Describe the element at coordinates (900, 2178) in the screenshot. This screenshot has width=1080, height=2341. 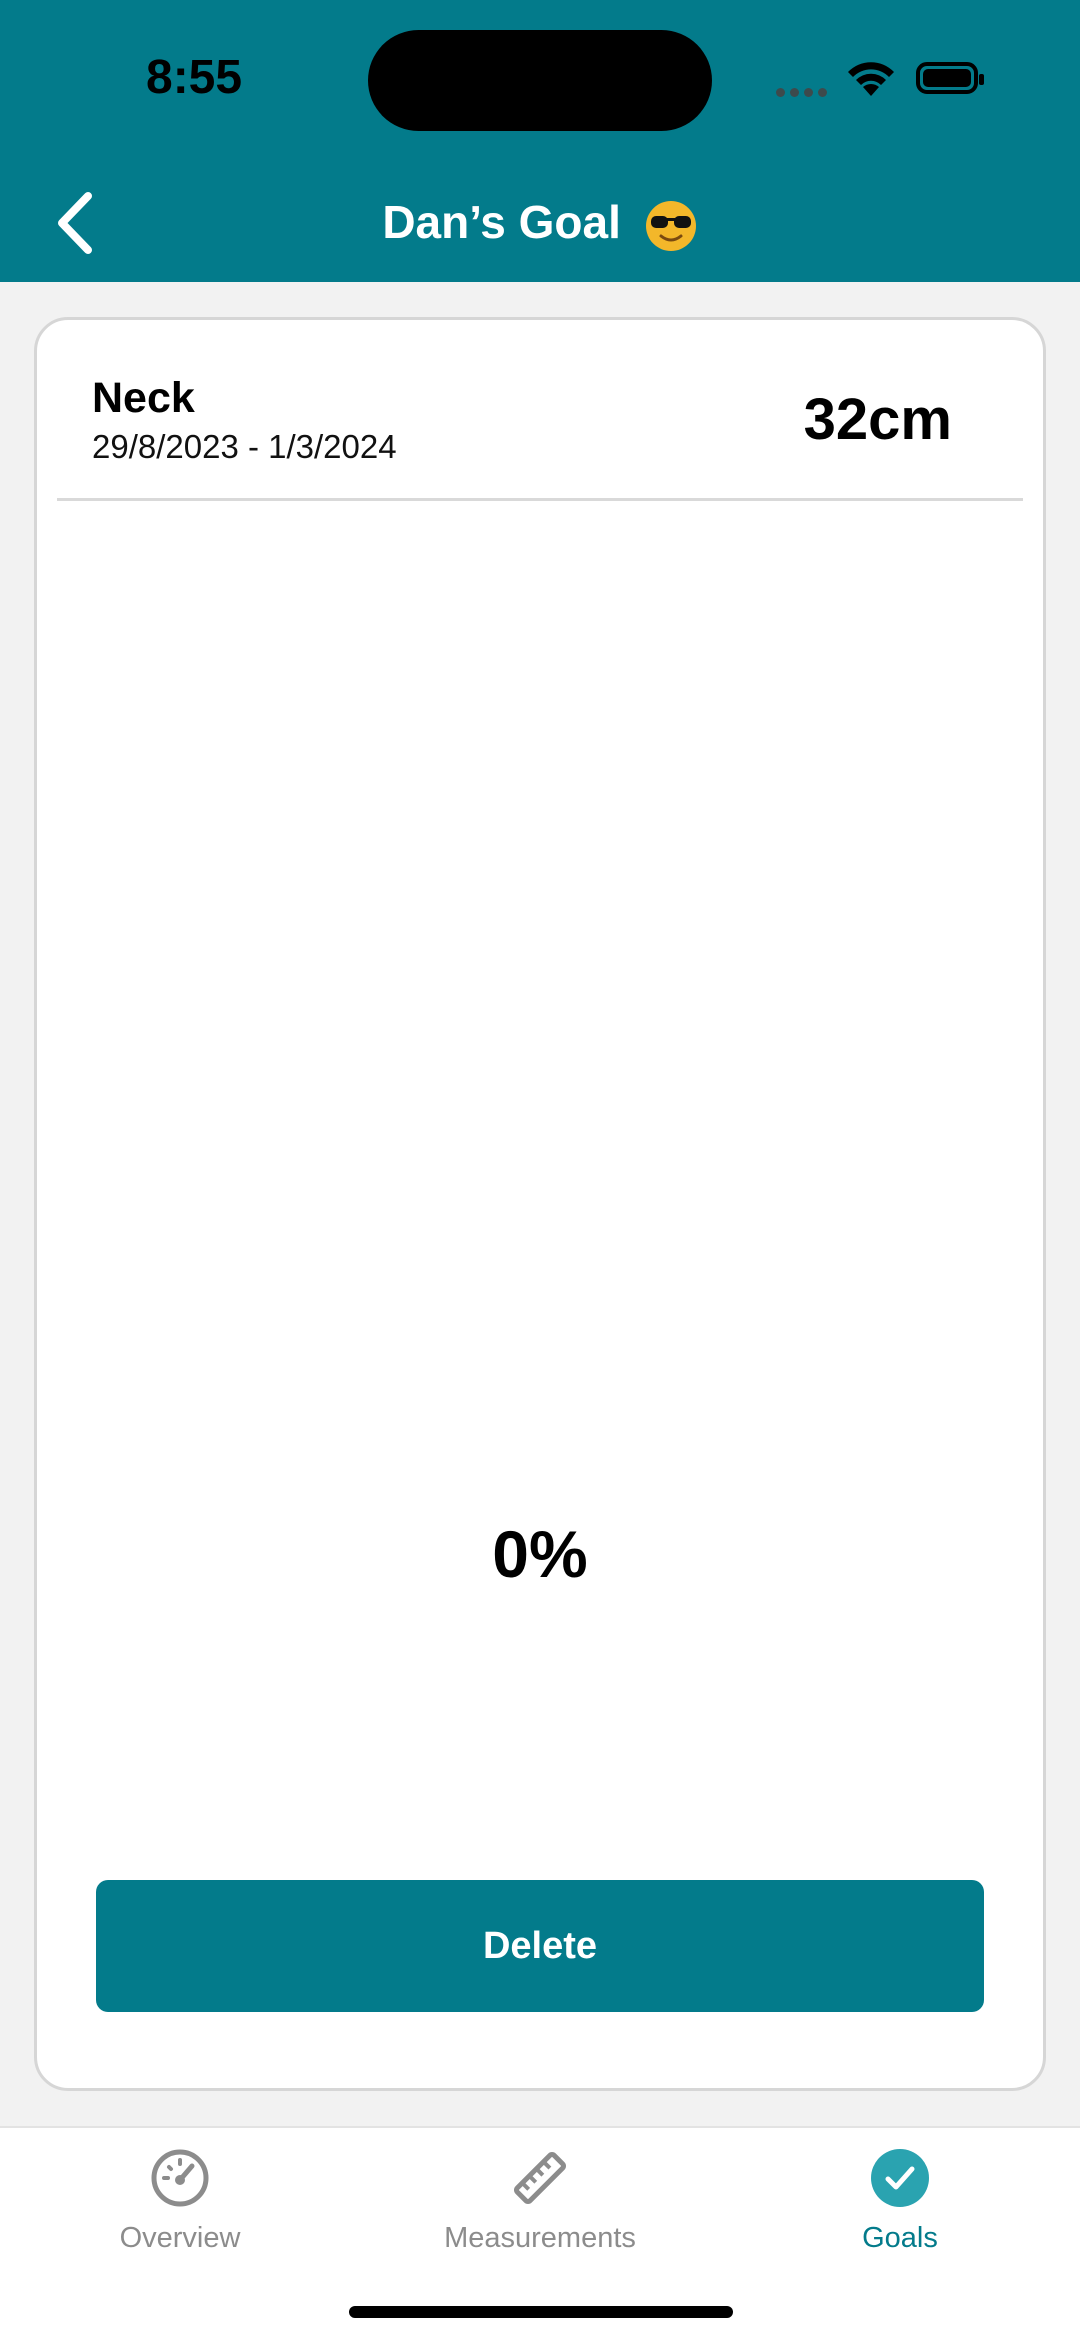
I see `checkmark-circle-icon` at that location.